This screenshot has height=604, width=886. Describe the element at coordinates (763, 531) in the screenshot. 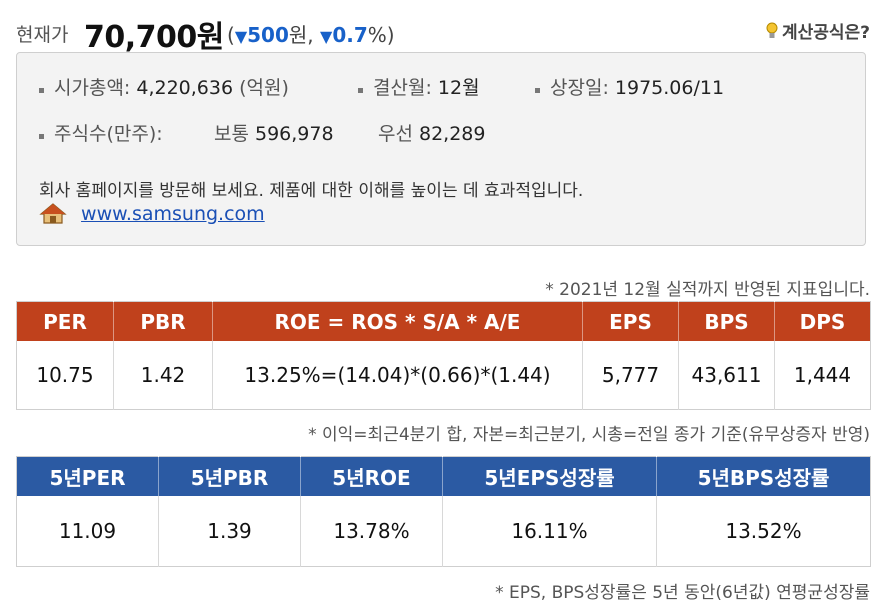

I see `value-5y-bps-growth: 13.52%` at that location.